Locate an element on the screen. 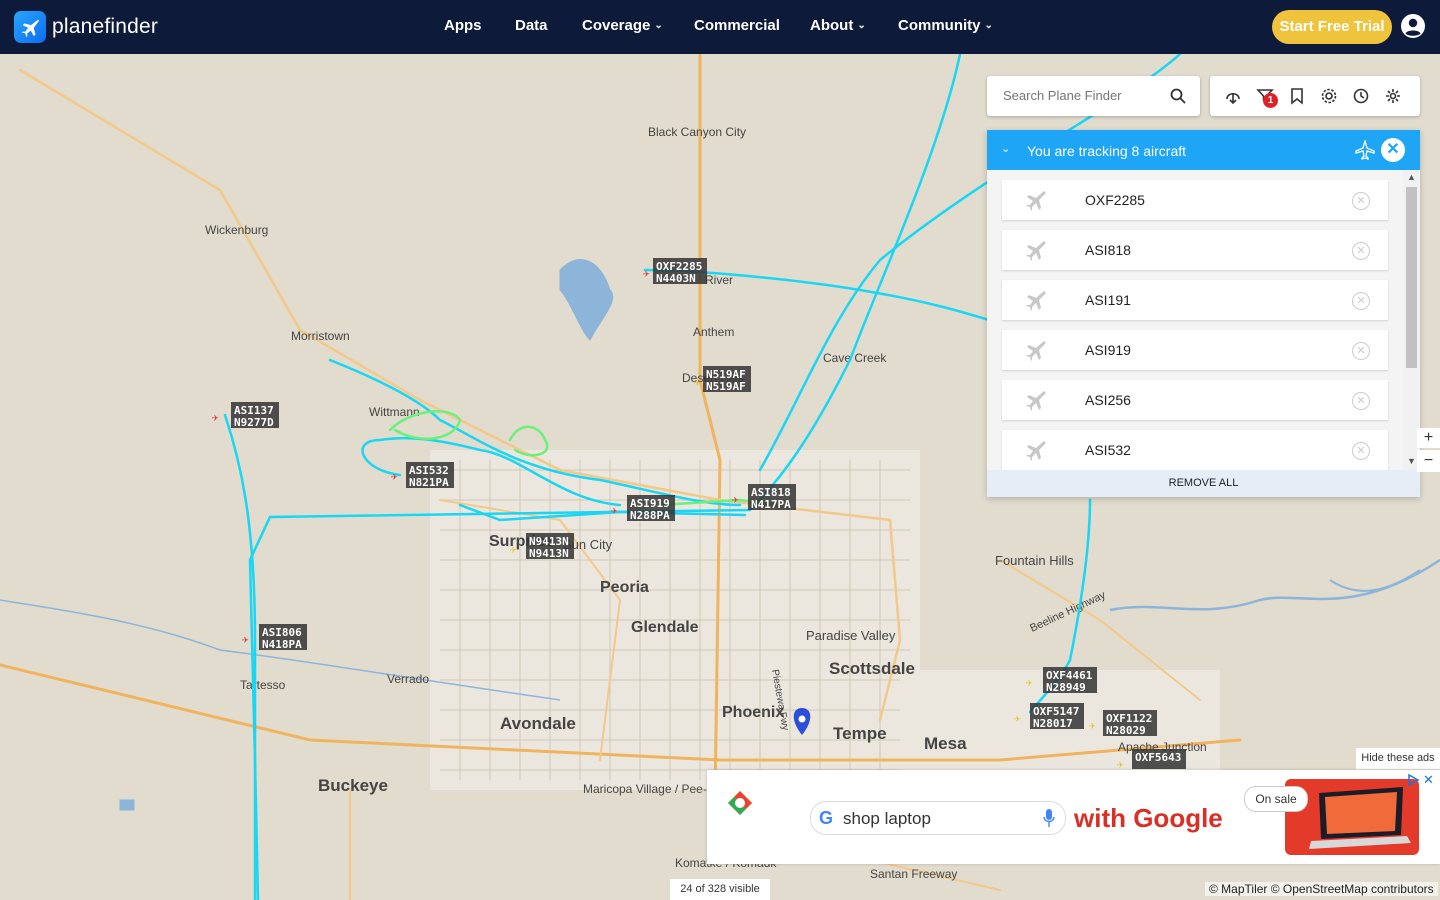 The image size is (1440, 900). flight-path-icon is located at coordinates (1233, 96).